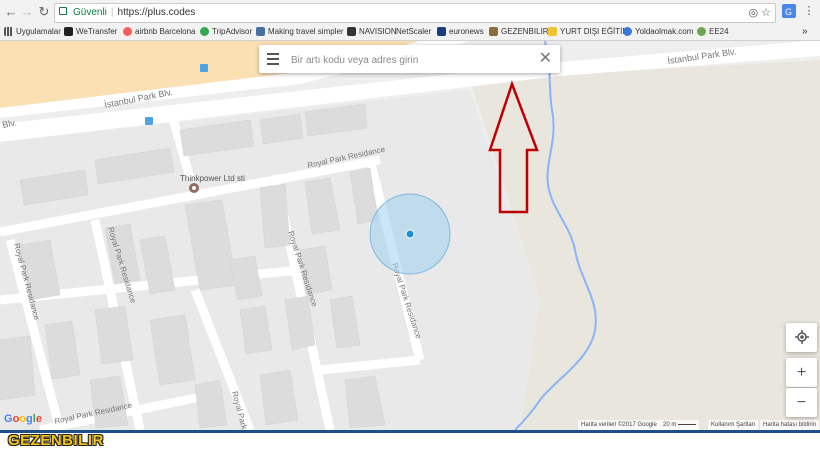 Image resolution: width=820 pixels, height=461 pixels. I want to click on bookmark-wetransfer: WeTransfer, so click(90, 32).